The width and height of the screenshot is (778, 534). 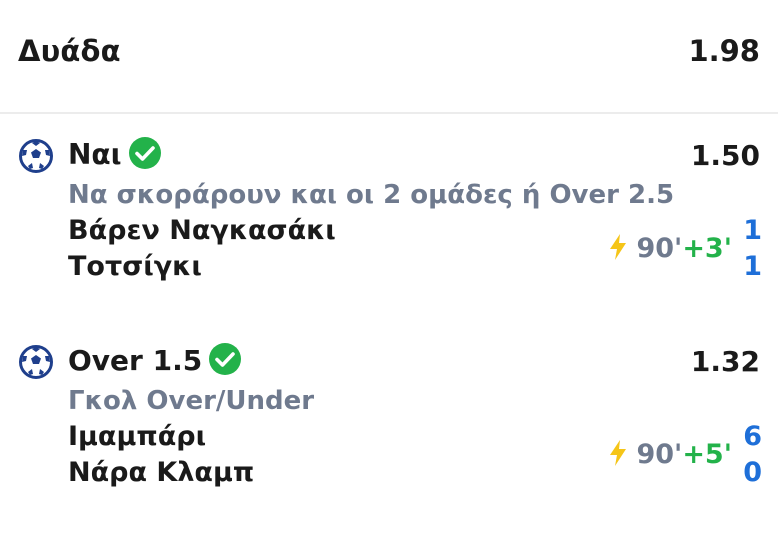 What do you see at coordinates (202, 230) in the screenshot?
I see `home-team: Βάρεν Ναγκασάκι` at bounding box center [202, 230].